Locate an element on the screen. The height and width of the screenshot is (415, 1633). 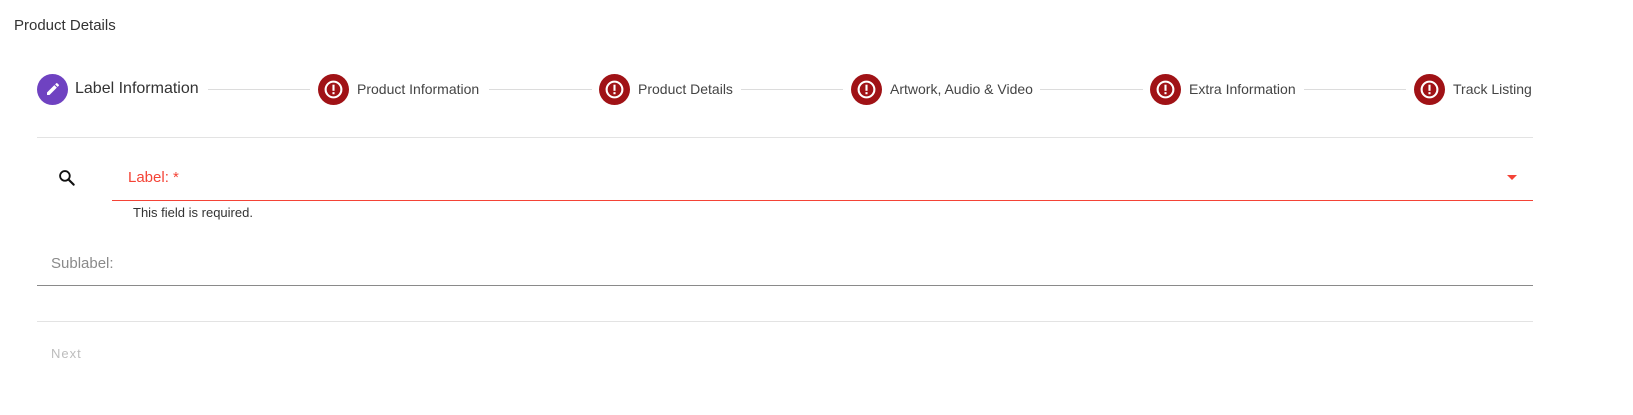
search-icon is located at coordinates (67, 178).